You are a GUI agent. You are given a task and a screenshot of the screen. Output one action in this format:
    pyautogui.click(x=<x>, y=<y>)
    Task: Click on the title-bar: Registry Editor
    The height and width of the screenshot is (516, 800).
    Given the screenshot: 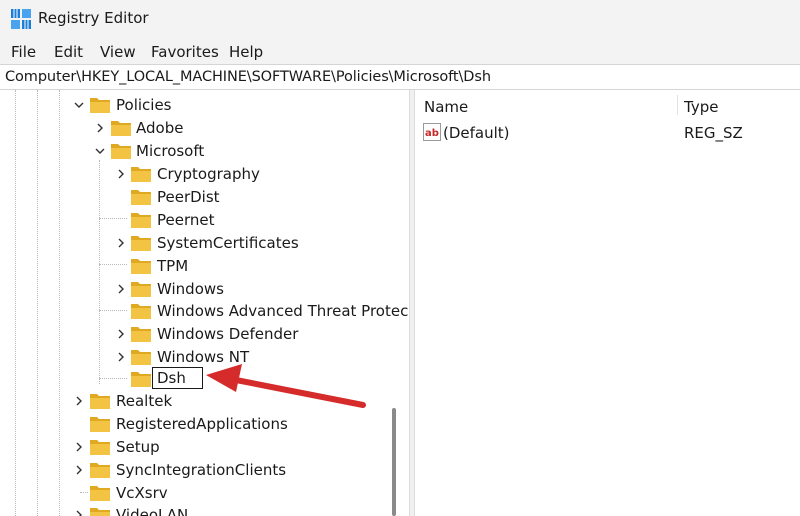 What is the action you would take?
    pyautogui.click(x=400, y=19)
    